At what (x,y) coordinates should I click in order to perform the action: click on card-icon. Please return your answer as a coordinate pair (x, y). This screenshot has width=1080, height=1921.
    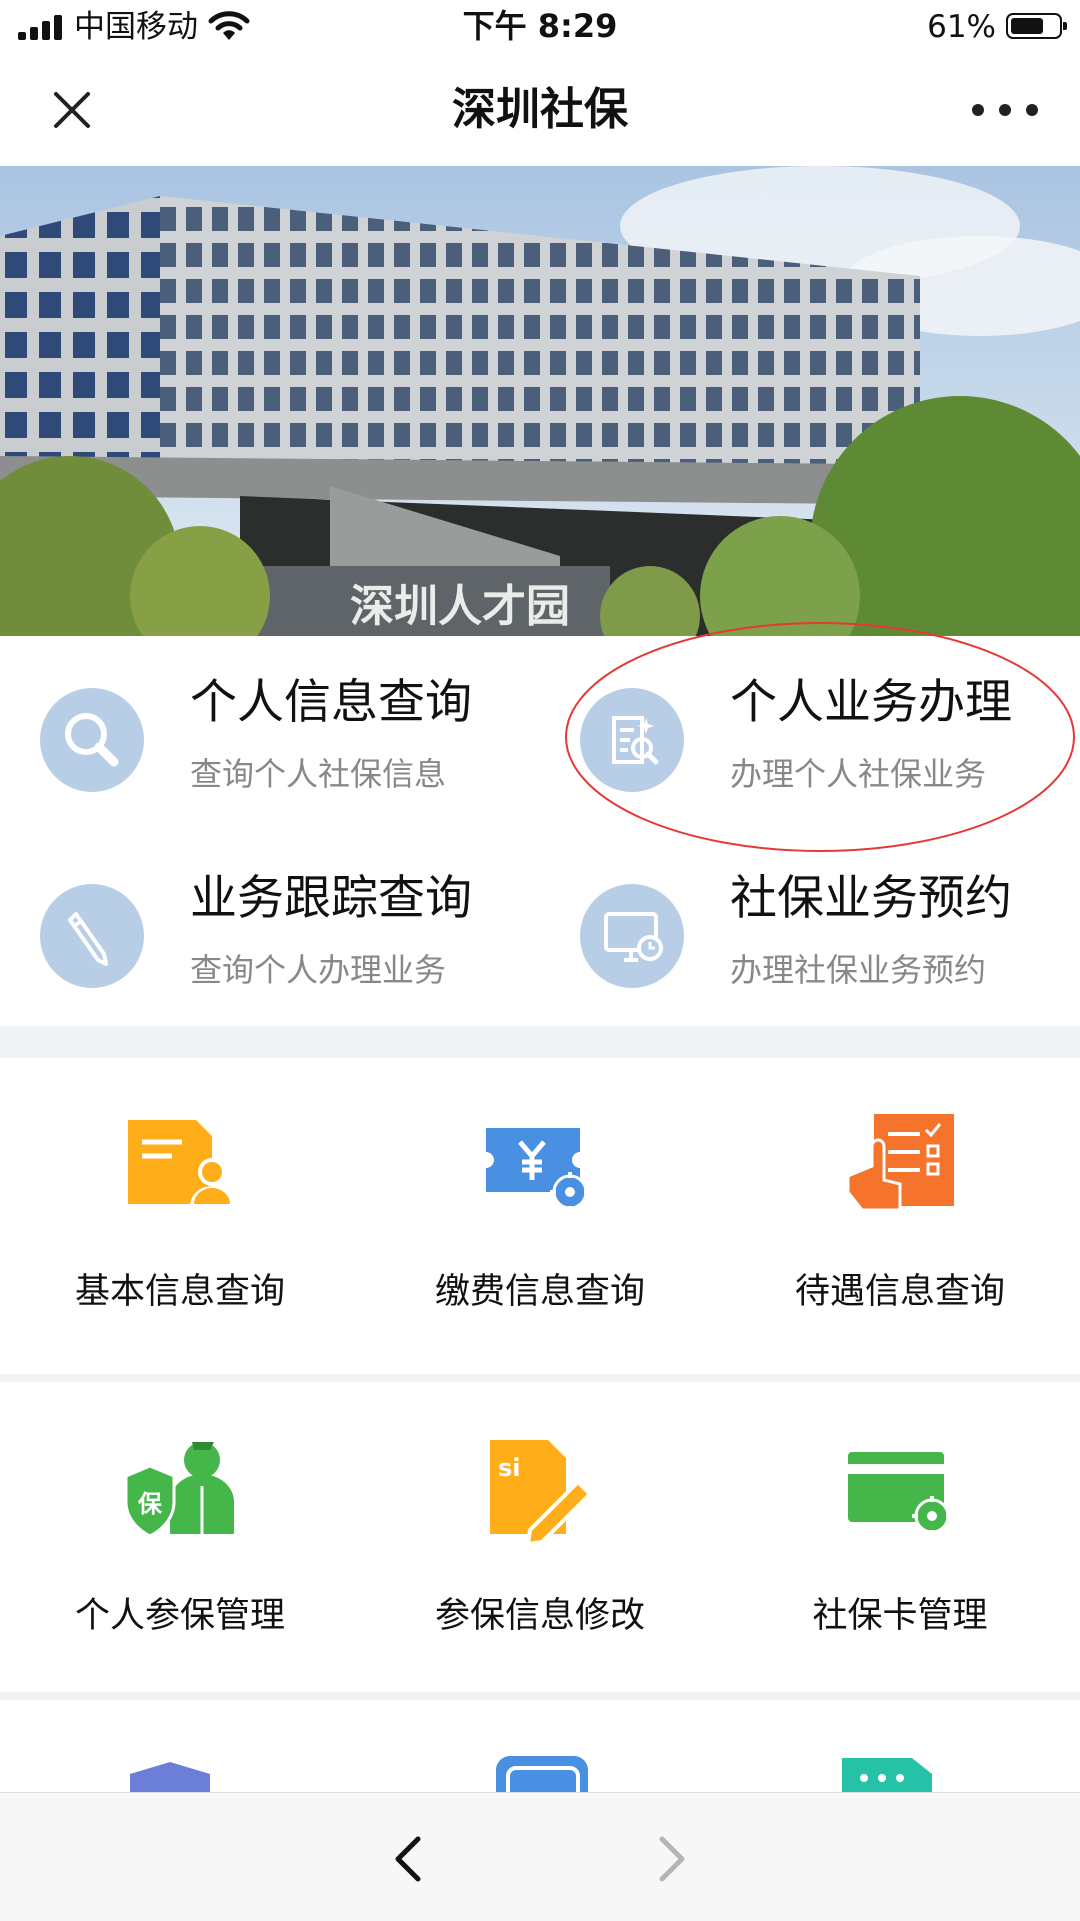
    Looking at the image, I should click on (544, 1773).